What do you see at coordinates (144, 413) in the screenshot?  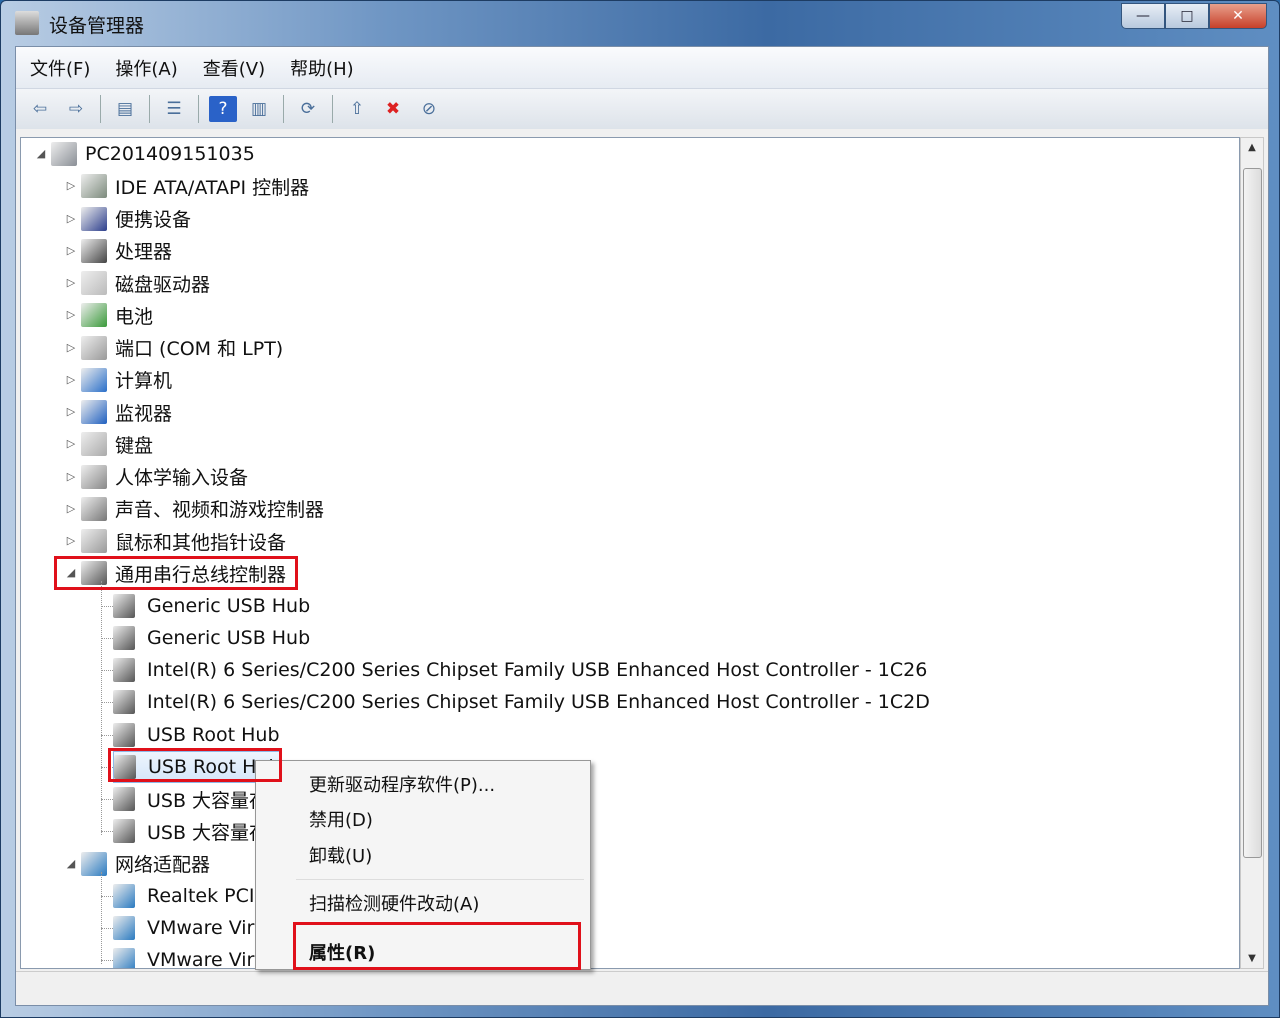 I see `tree-item-label: 监视器` at bounding box center [144, 413].